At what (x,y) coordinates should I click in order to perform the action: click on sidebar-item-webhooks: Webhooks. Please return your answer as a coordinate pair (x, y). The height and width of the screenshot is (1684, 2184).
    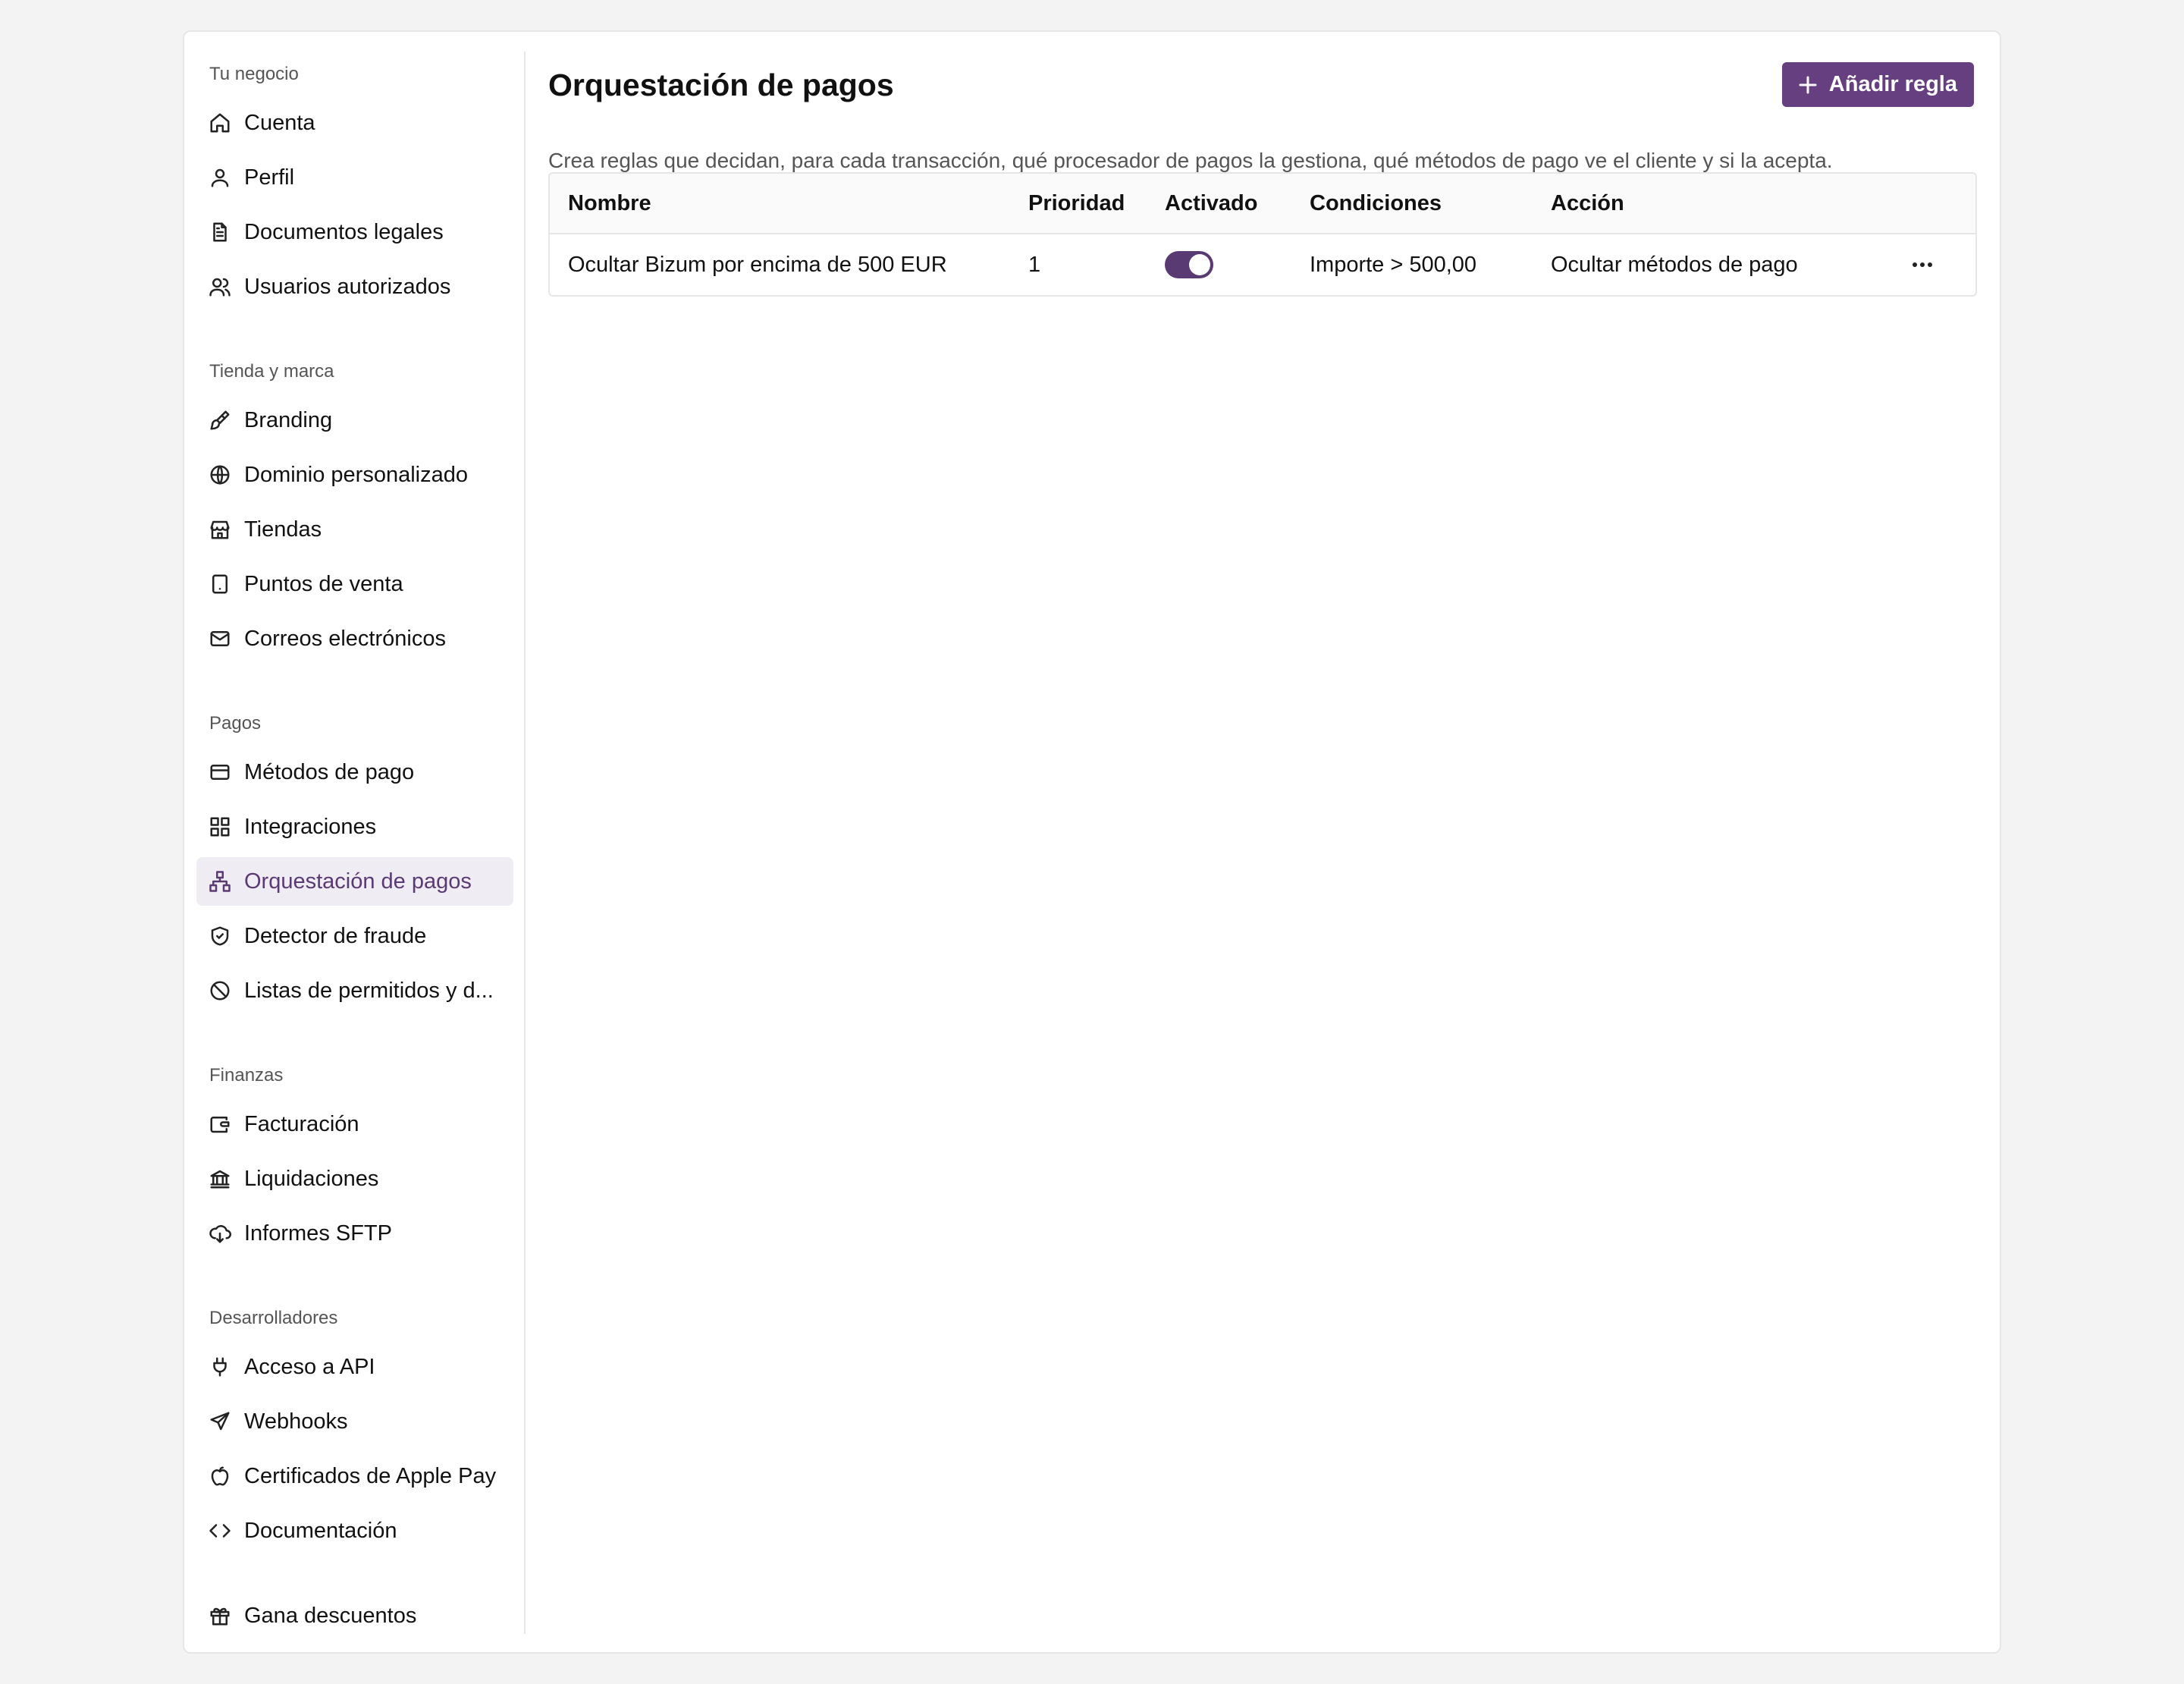
    Looking at the image, I should click on (354, 1421).